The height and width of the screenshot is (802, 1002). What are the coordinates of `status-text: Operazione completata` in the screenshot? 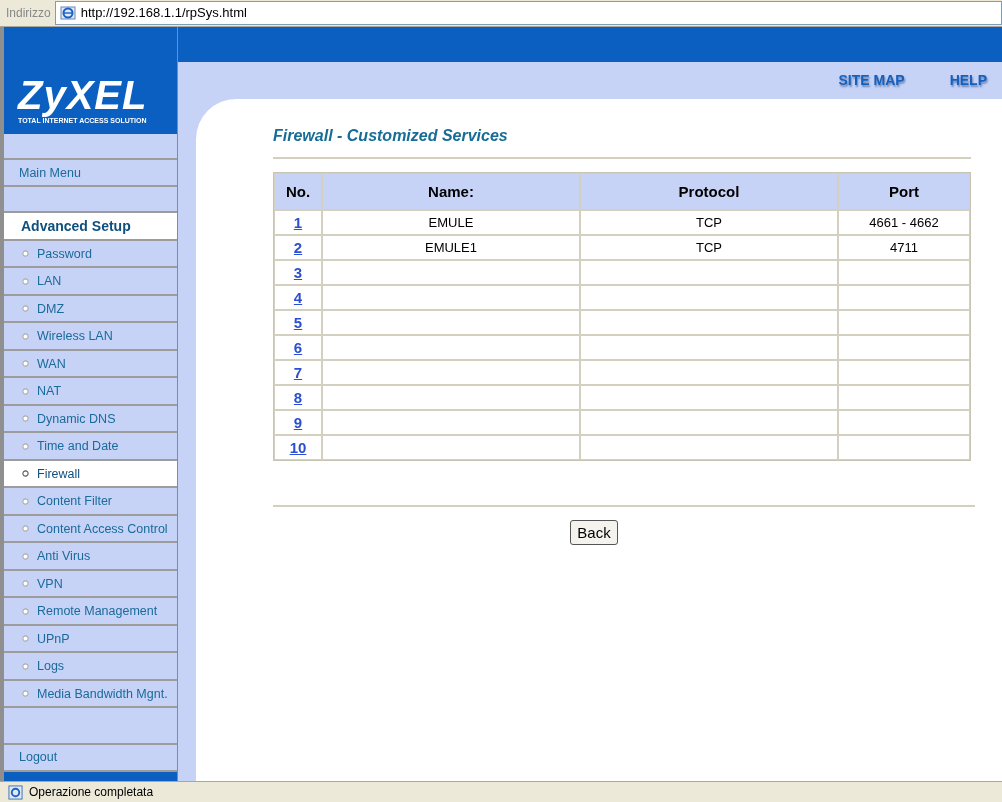 It's located at (91, 792).